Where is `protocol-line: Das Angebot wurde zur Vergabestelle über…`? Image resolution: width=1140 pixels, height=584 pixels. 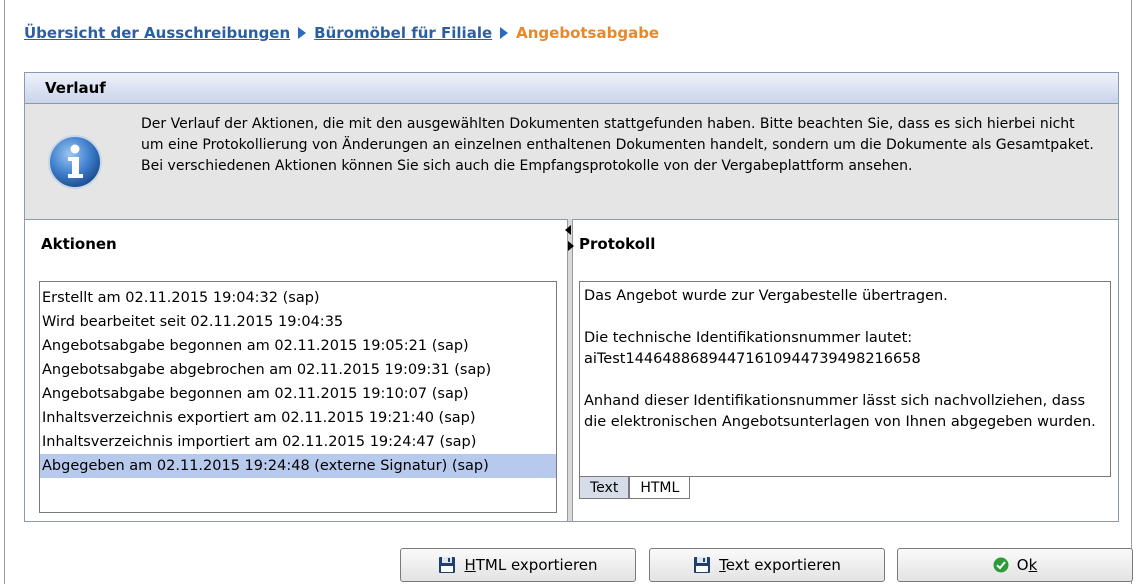 protocol-line: Das Angebot wurde zur Vergabestelle über… is located at coordinates (766, 296).